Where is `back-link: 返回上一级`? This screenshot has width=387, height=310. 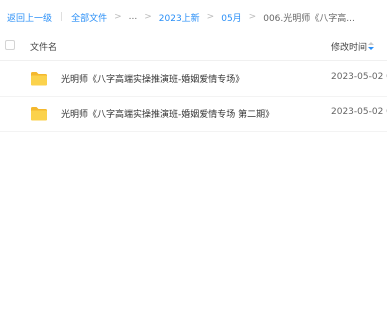 back-link: 返回上一级 is located at coordinates (29, 17).